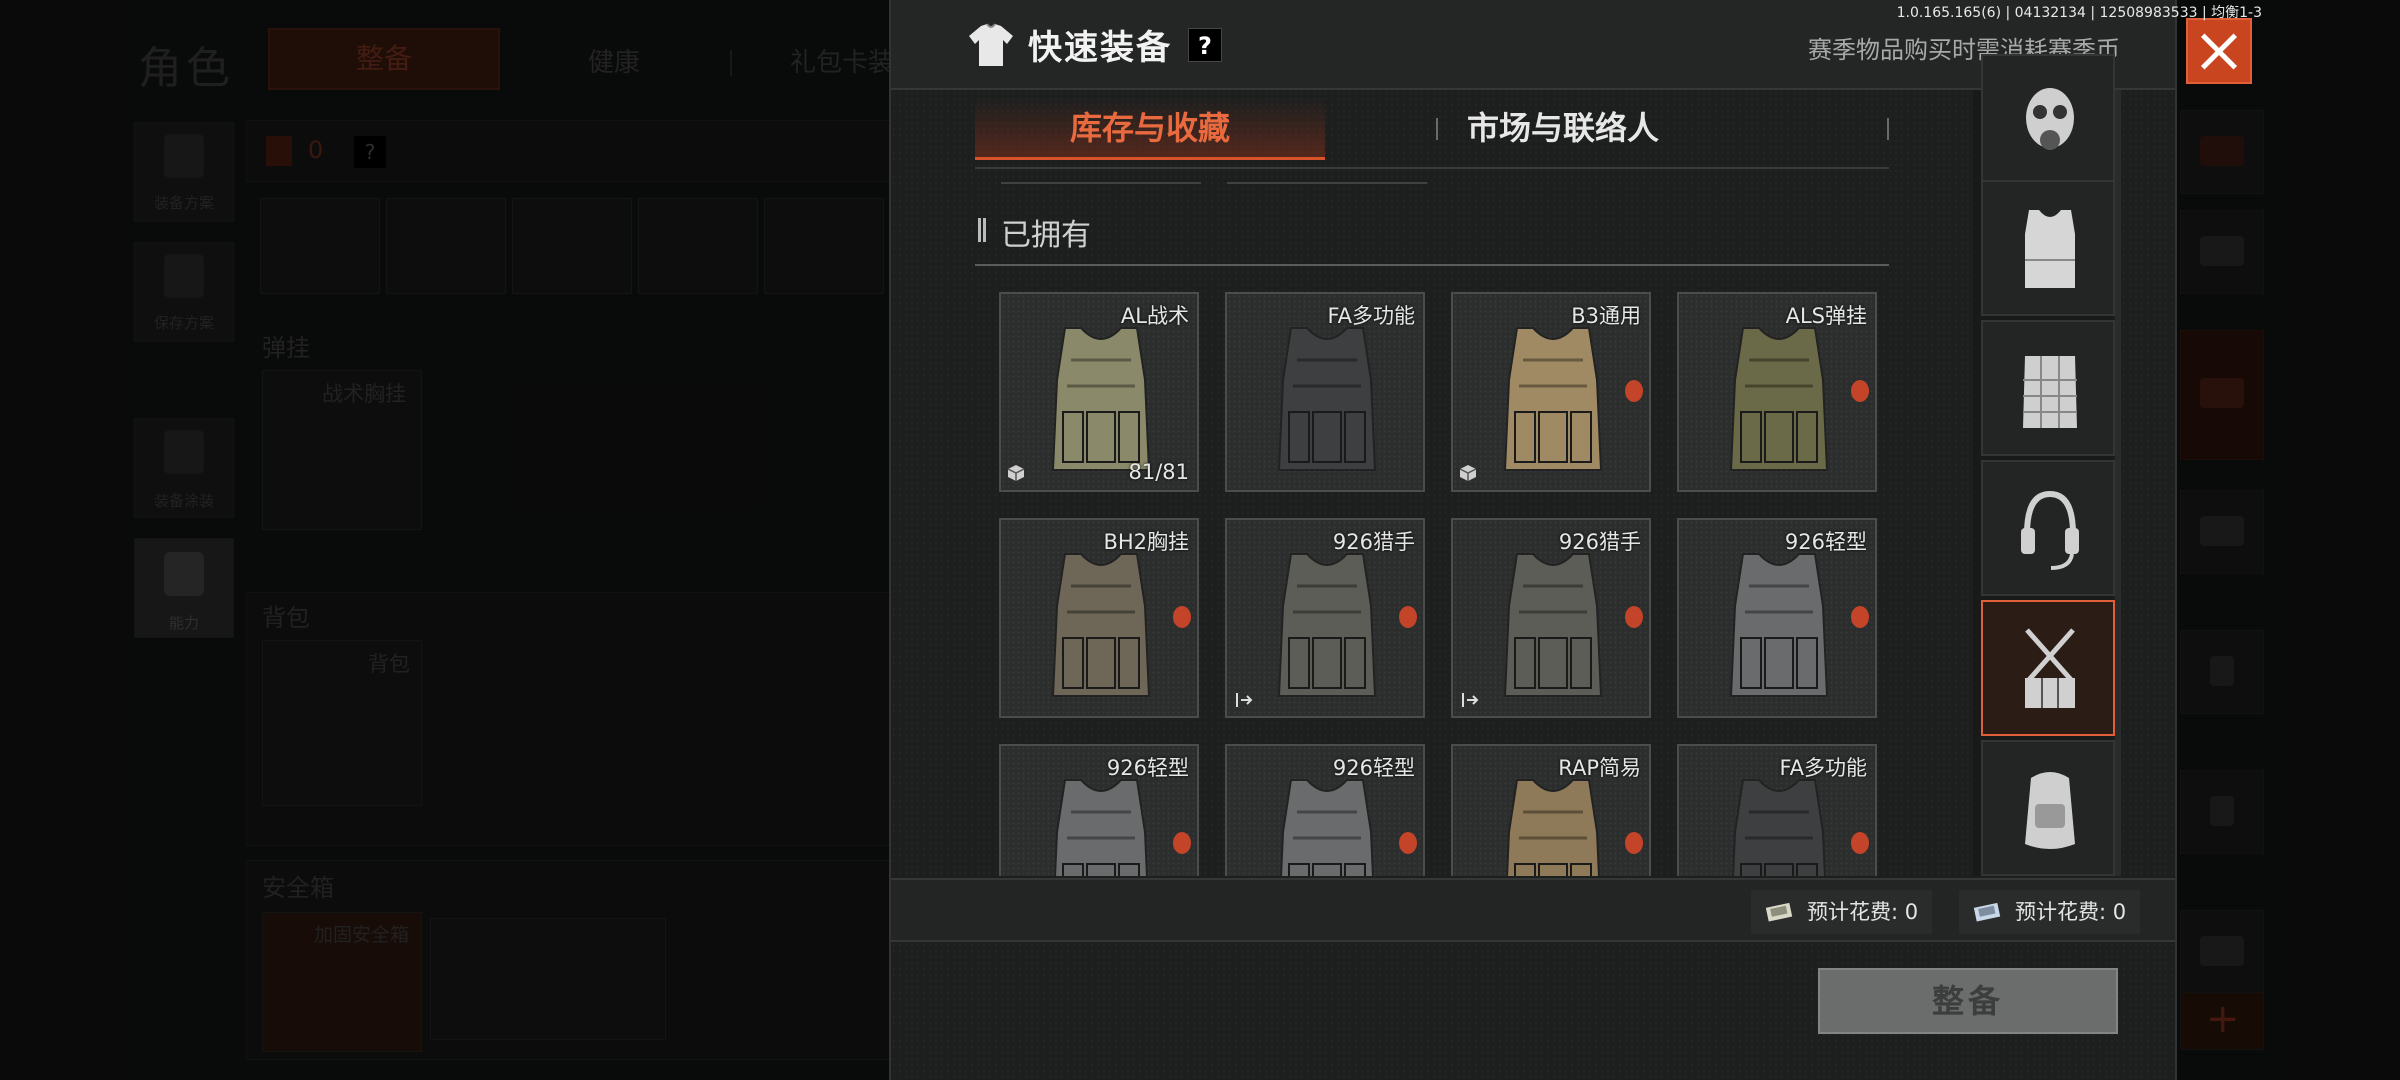 This screenshot has width=2400, height=1080. I want to click on item-card: ALS弹挂, so click(1777, 392).